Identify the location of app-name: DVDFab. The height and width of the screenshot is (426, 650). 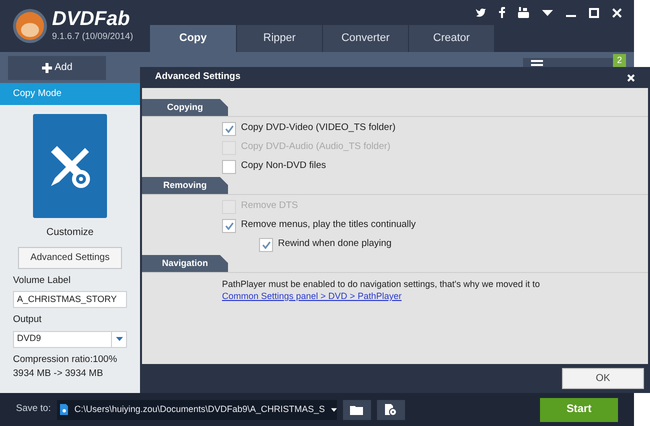
(91, 19).